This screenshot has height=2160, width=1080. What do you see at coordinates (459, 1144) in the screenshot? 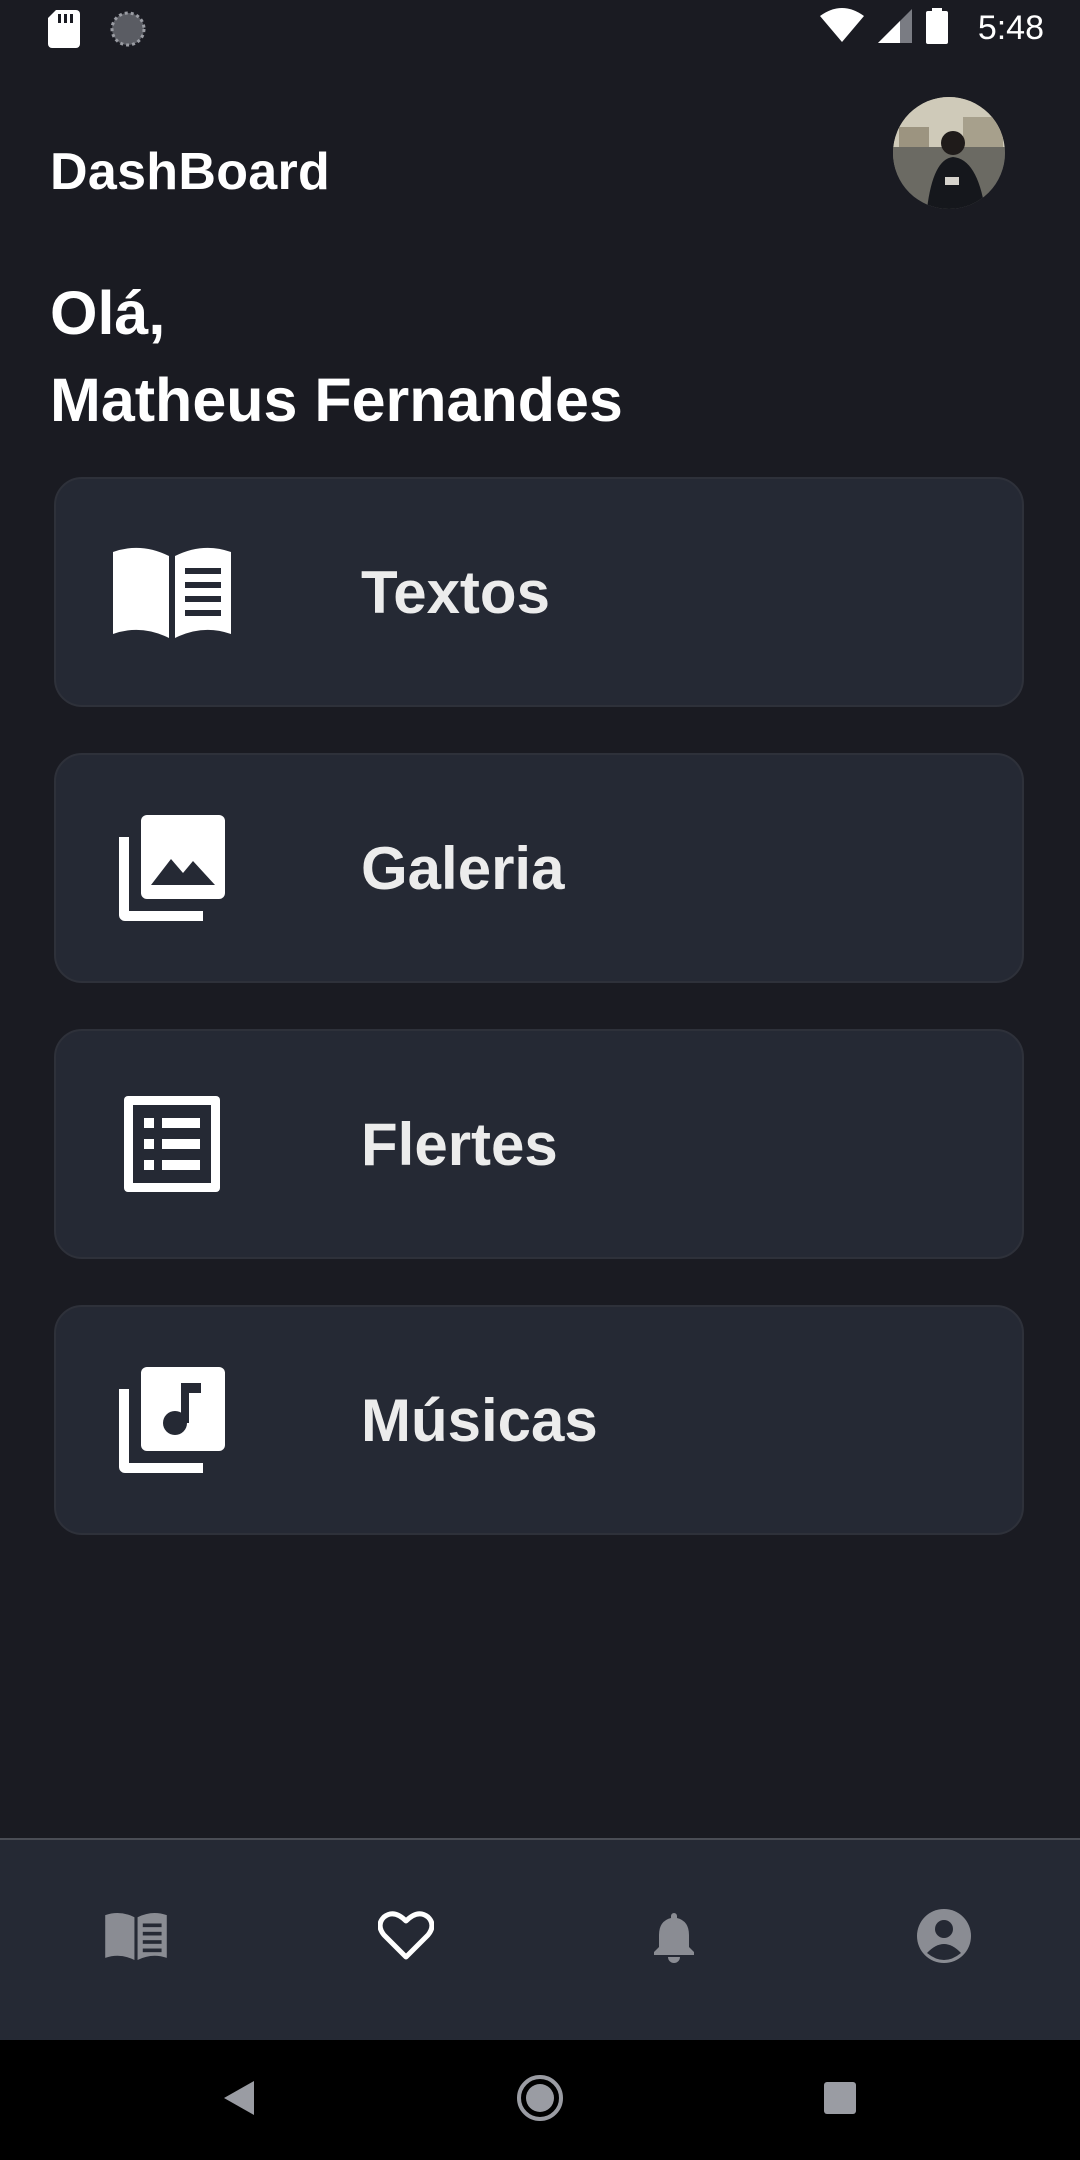
I see `menu-card-label: Flertes` at bounding box center [459, 1144].